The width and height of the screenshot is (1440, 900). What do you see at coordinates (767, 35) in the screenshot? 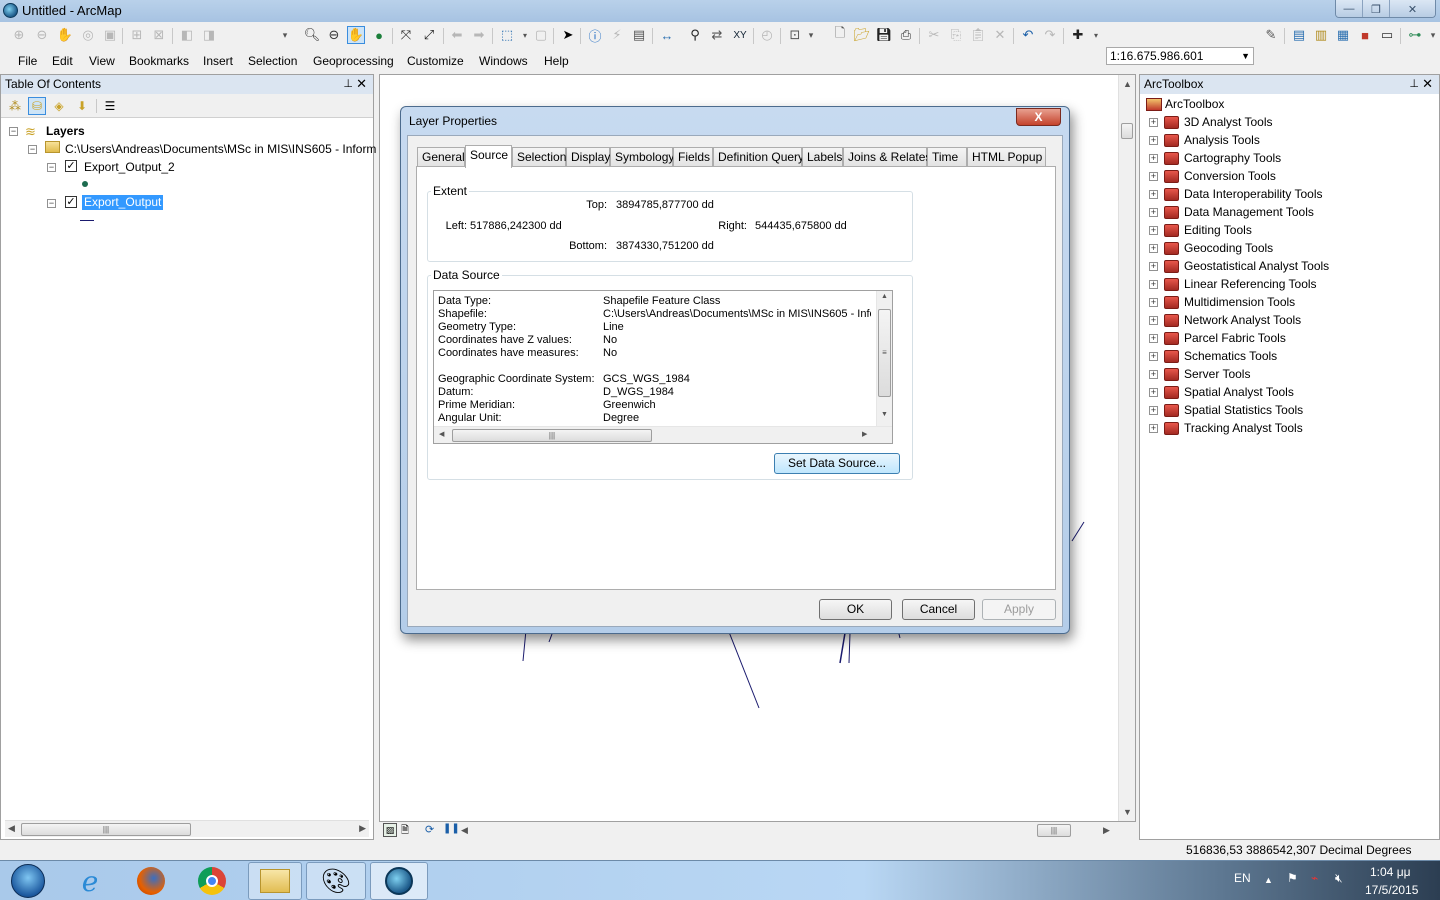
I see `time-slider-icon: ◴` at bounding box center [767, 35].